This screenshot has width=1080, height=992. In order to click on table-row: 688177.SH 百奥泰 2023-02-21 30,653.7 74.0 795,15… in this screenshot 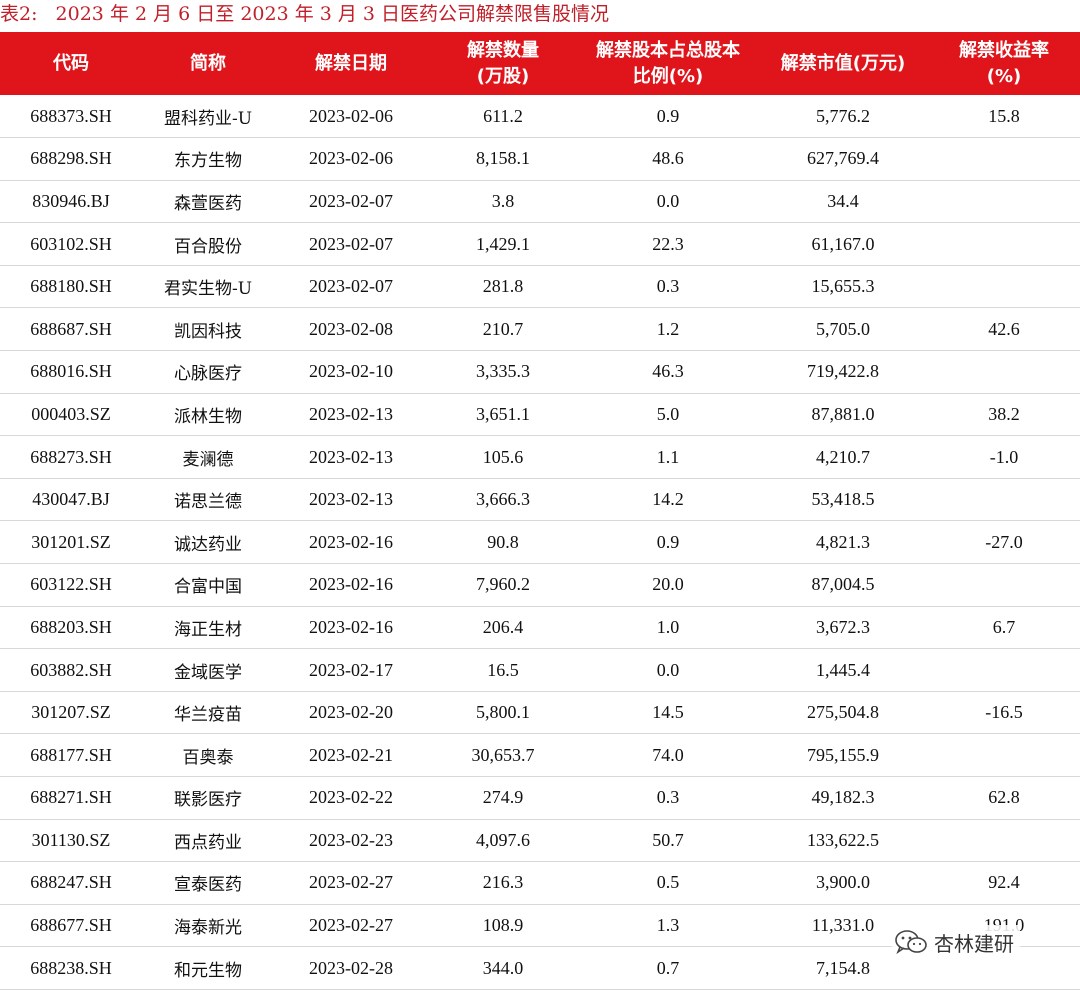, I will do `click(540, 755)`.